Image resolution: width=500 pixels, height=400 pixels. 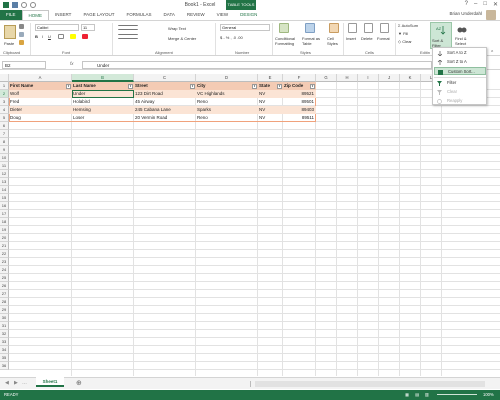 What do you see at coordinates (403, 33) in the screenshot?
I see `fill-button: ▼ Fill` at bounding box center [403, 33].